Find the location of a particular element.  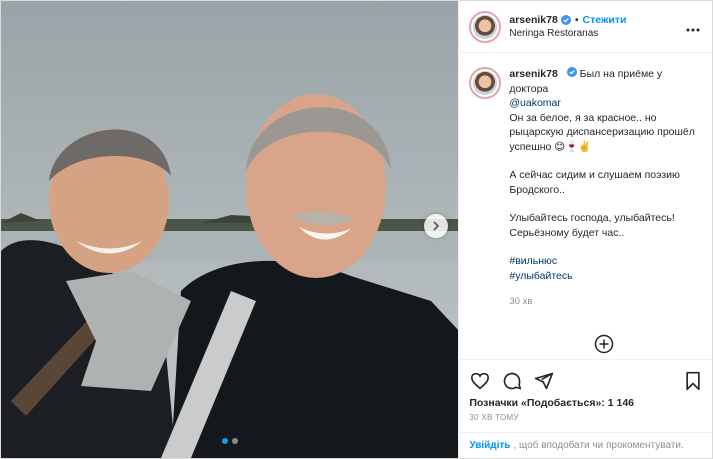

hashtag-link: #улыбайтесь is located at coordinates (540, 276).